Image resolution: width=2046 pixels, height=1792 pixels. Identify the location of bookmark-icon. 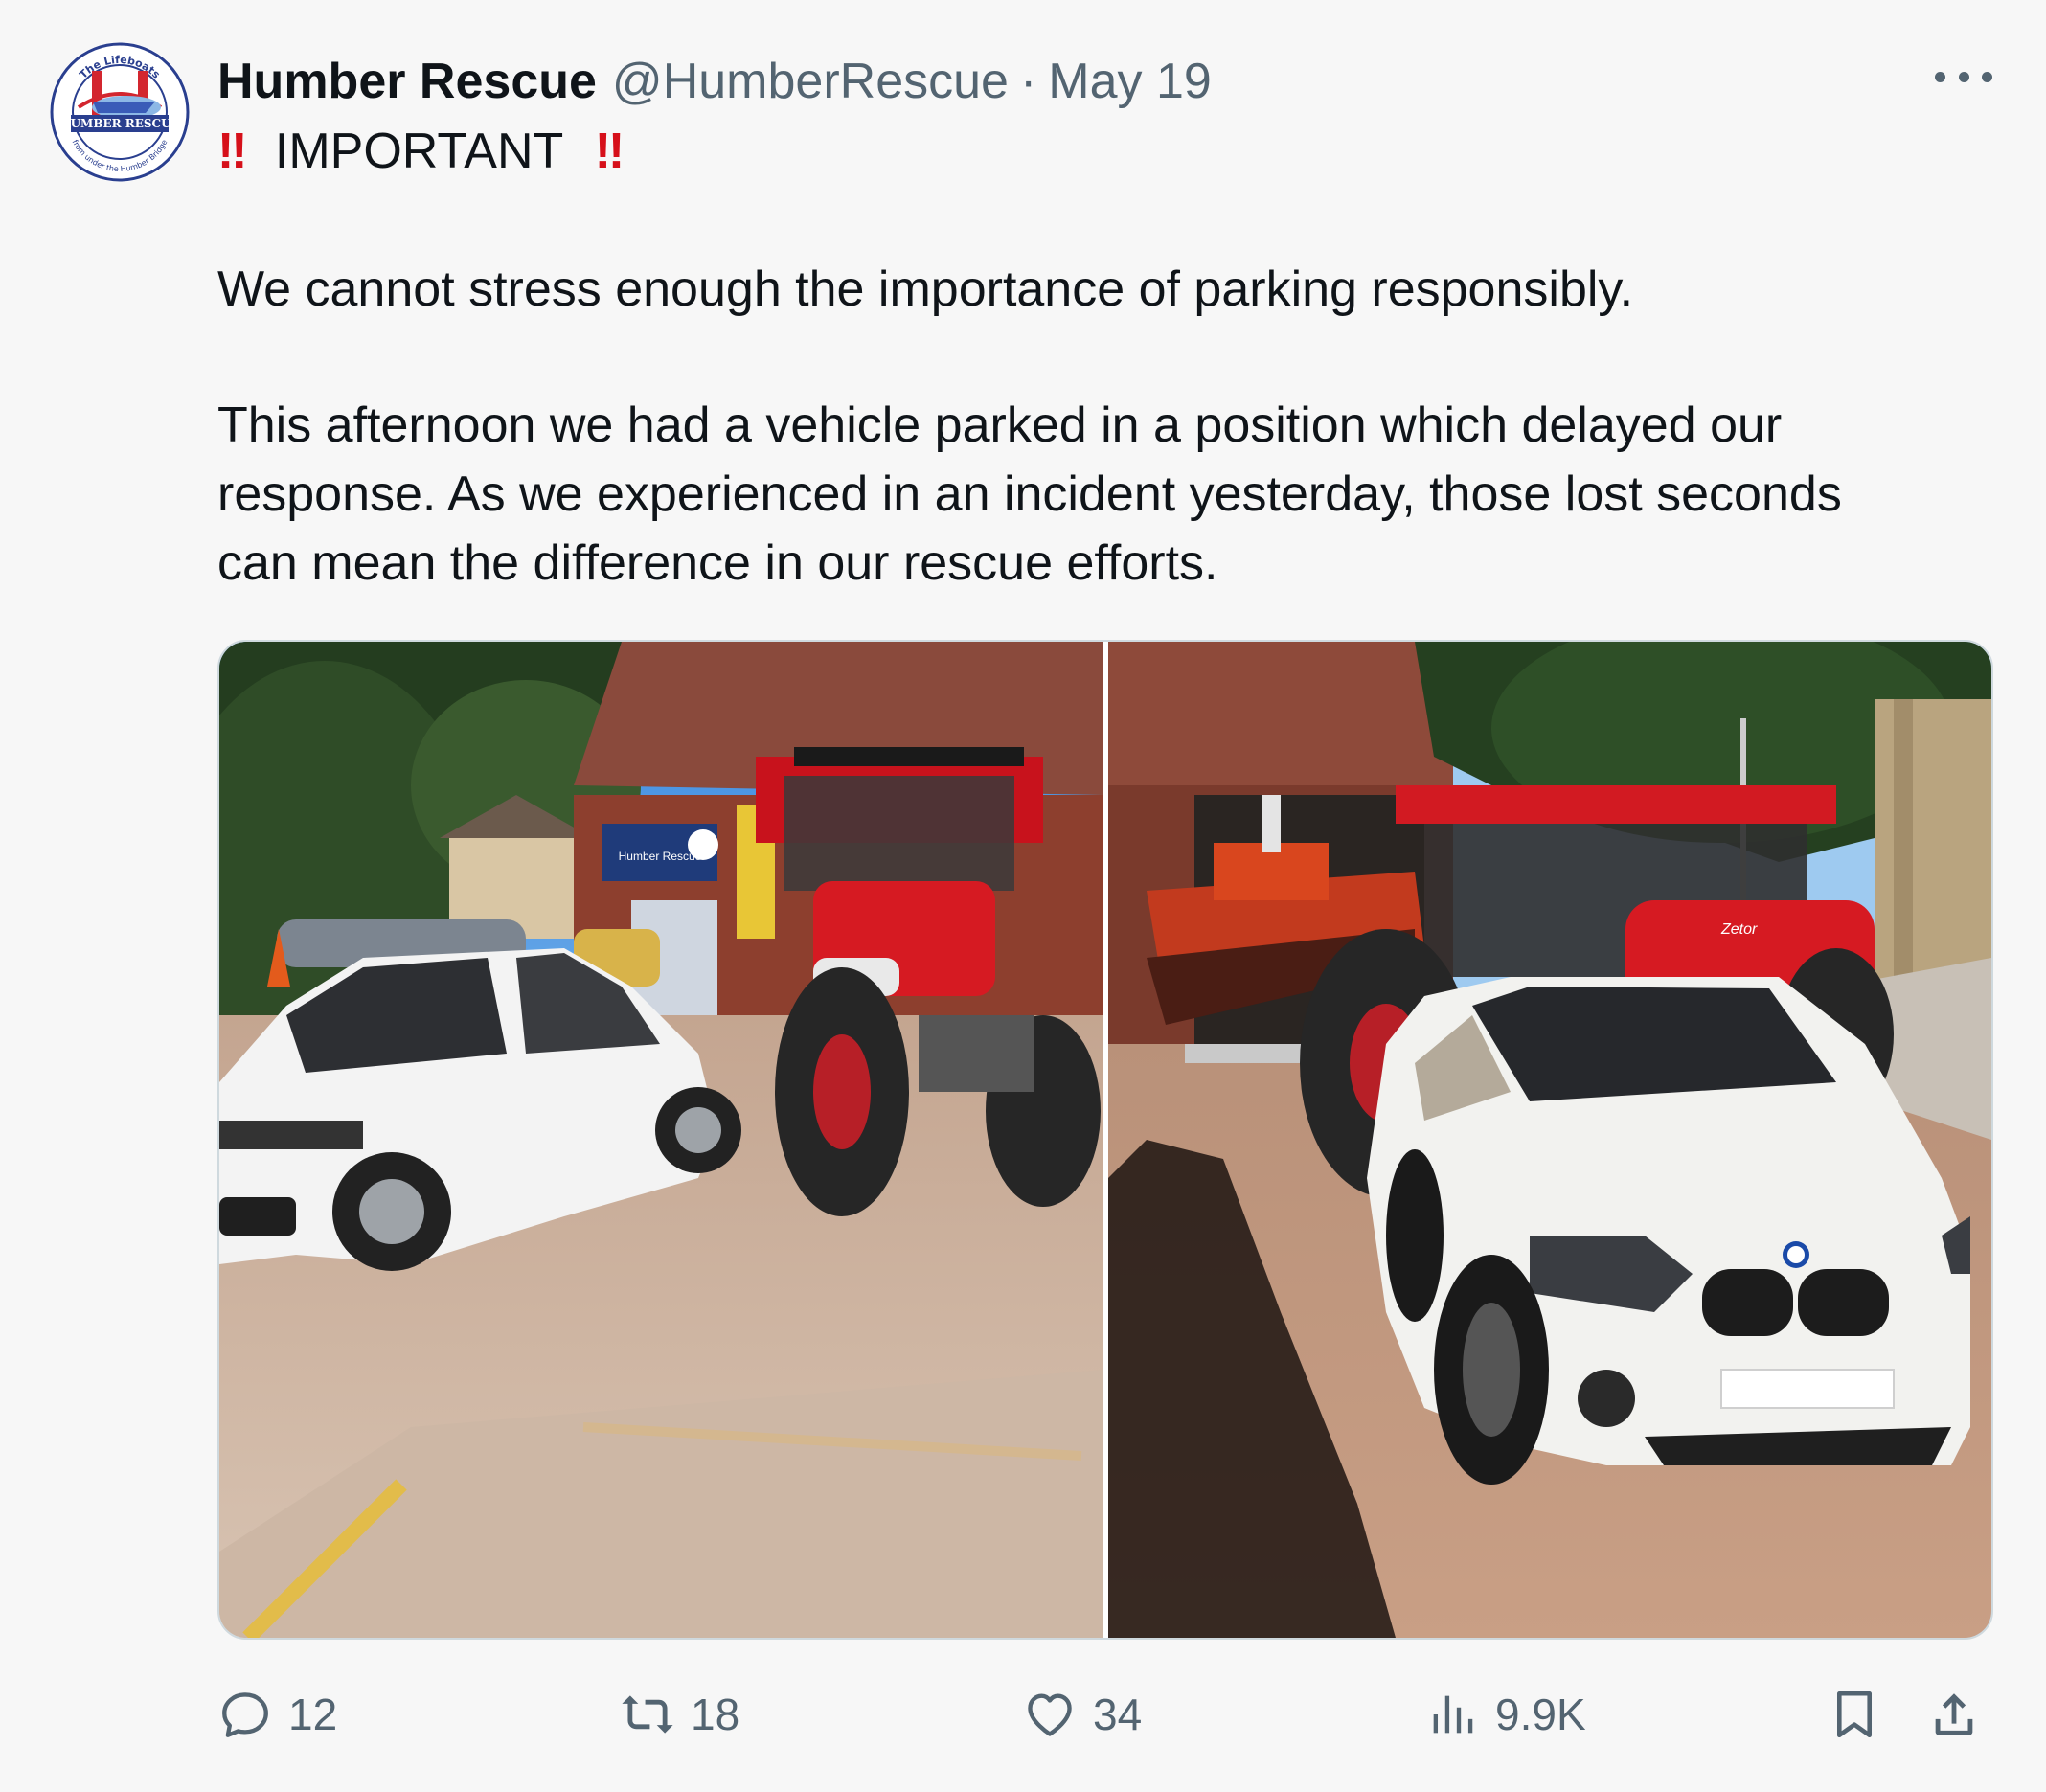
(1854, 1714).